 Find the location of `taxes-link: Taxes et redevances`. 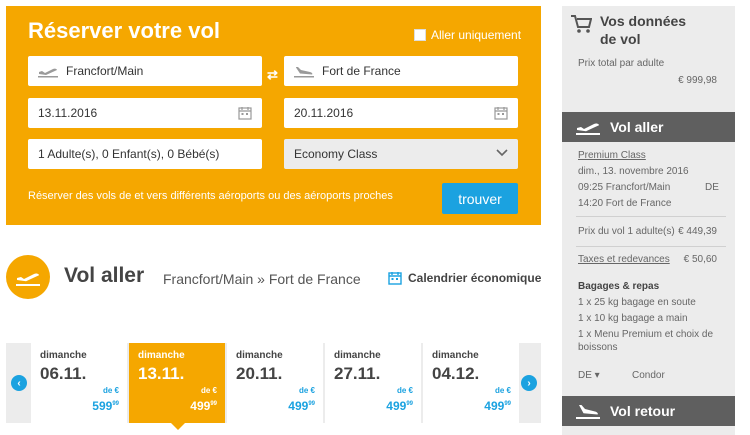

taxes-link: Taxes et redevances is located at coordinates (624, 259).